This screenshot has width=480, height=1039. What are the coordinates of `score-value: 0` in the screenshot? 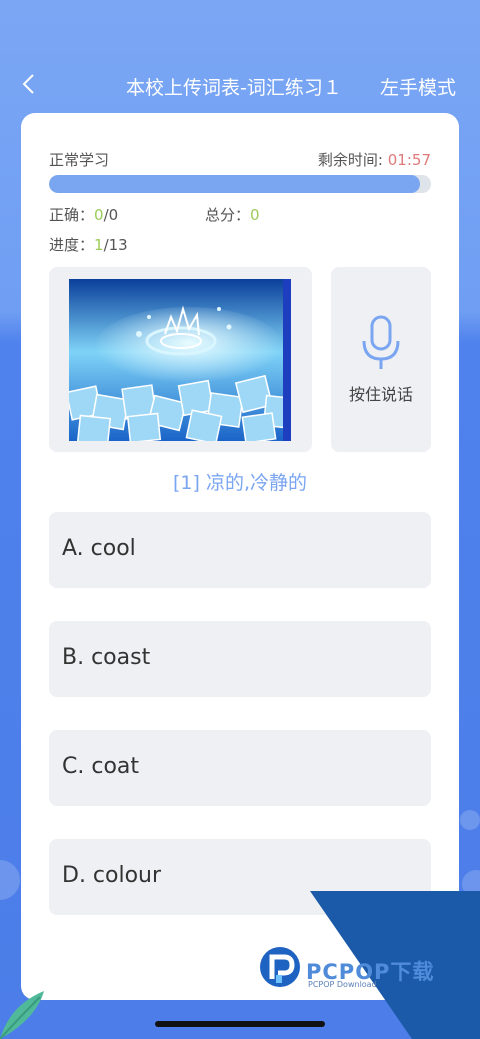 It's located at (255, 215).